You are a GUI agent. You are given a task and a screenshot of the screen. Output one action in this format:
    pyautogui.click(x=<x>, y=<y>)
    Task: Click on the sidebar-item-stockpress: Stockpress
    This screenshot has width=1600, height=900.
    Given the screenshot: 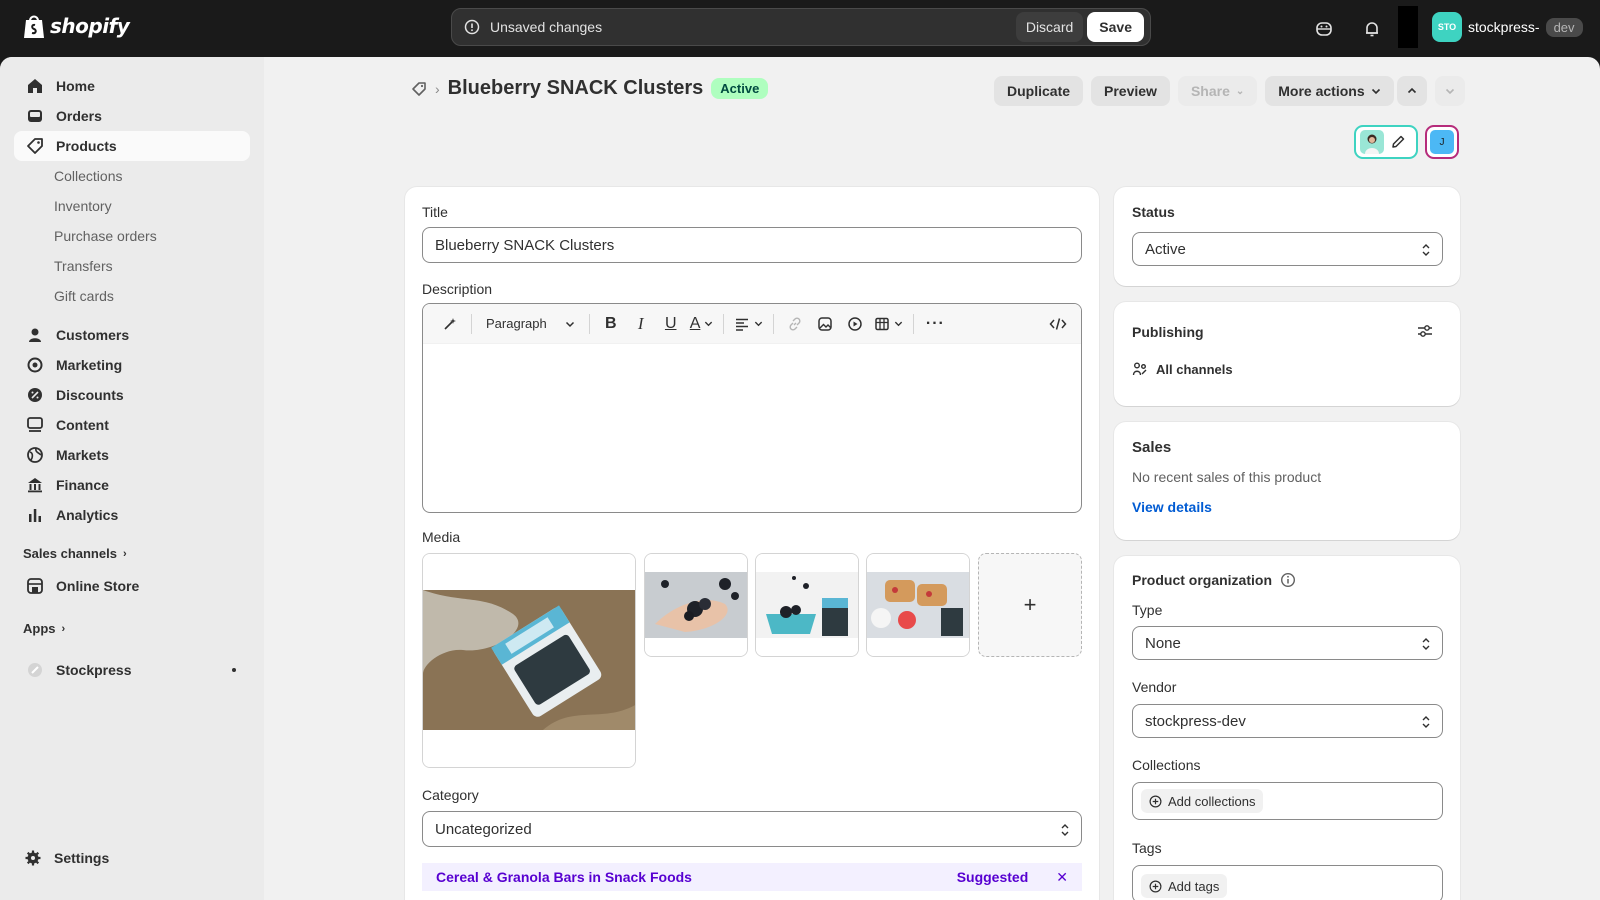 What is the action you would take?
    pyautogui.click(x=132, y=670)
    